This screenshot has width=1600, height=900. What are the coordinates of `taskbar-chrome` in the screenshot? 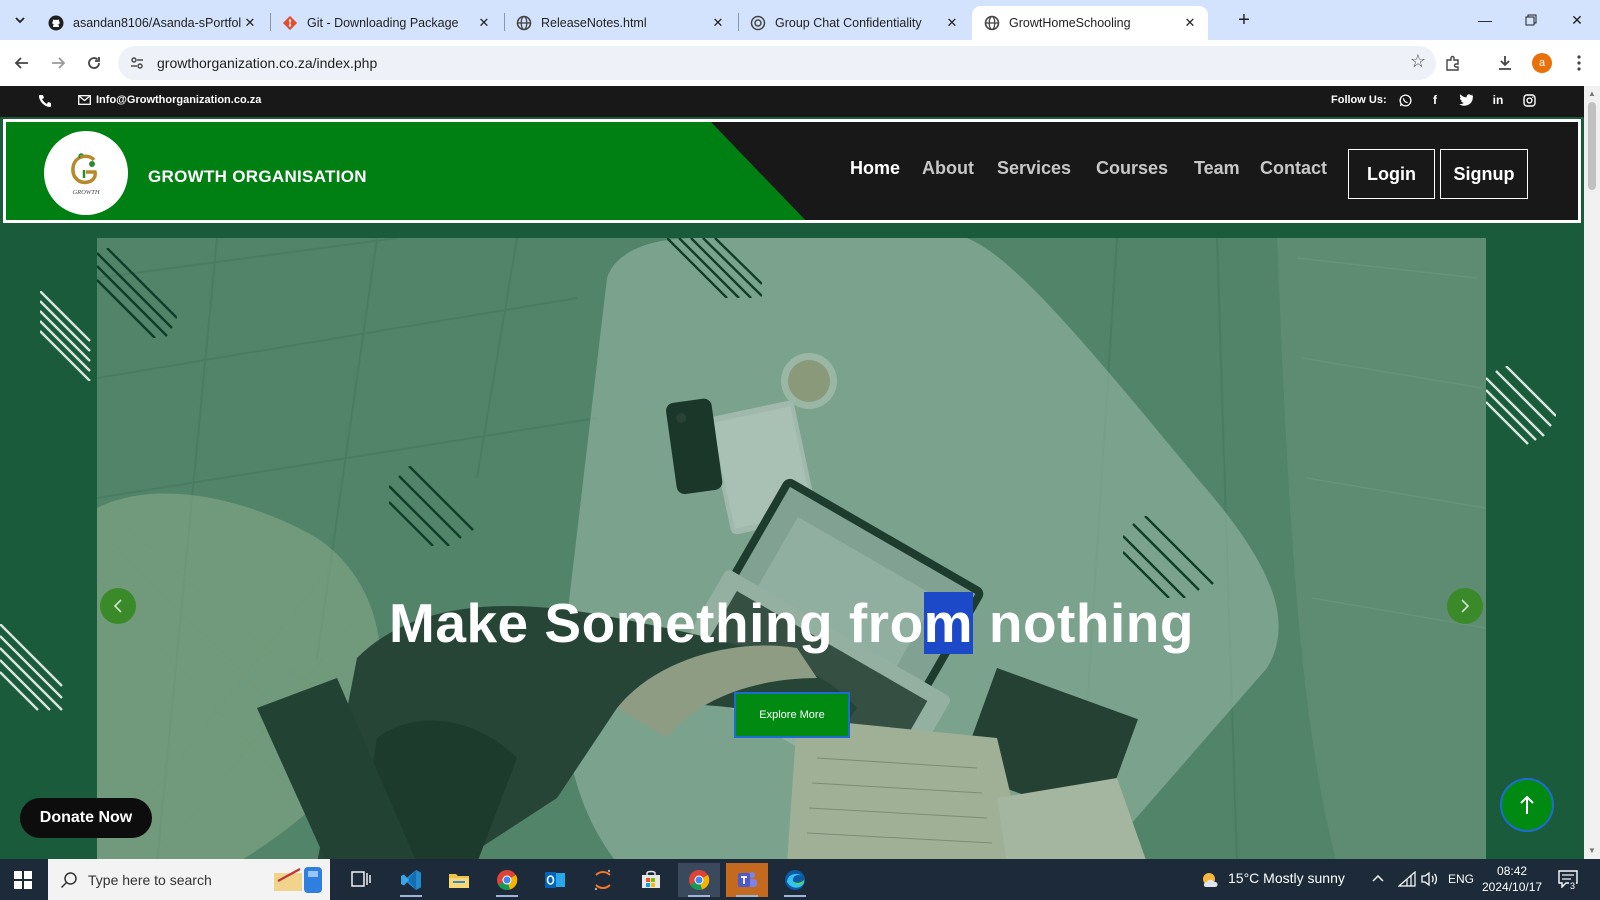 It's located at (507, 880).